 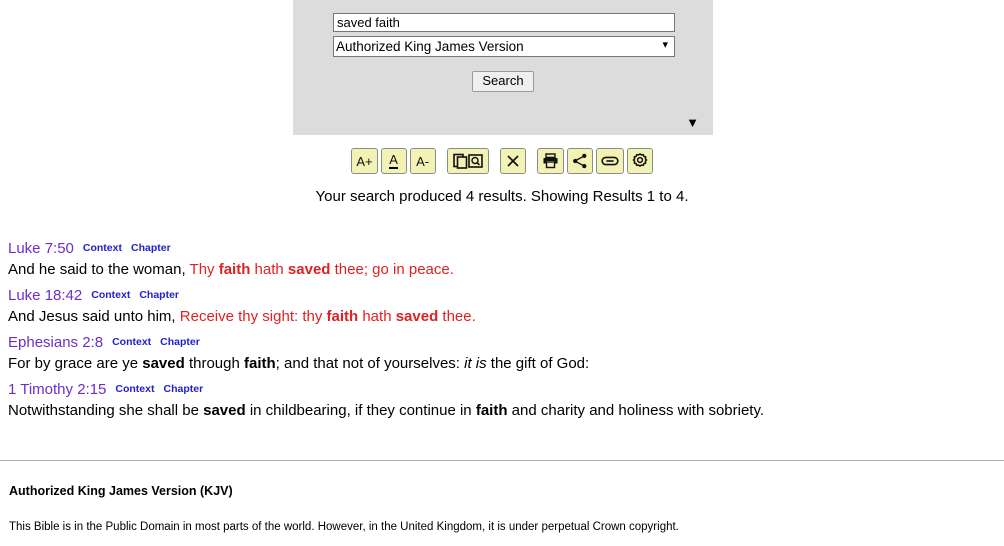 I want to click on settings-gear-icon, so click(x=639, y=161).